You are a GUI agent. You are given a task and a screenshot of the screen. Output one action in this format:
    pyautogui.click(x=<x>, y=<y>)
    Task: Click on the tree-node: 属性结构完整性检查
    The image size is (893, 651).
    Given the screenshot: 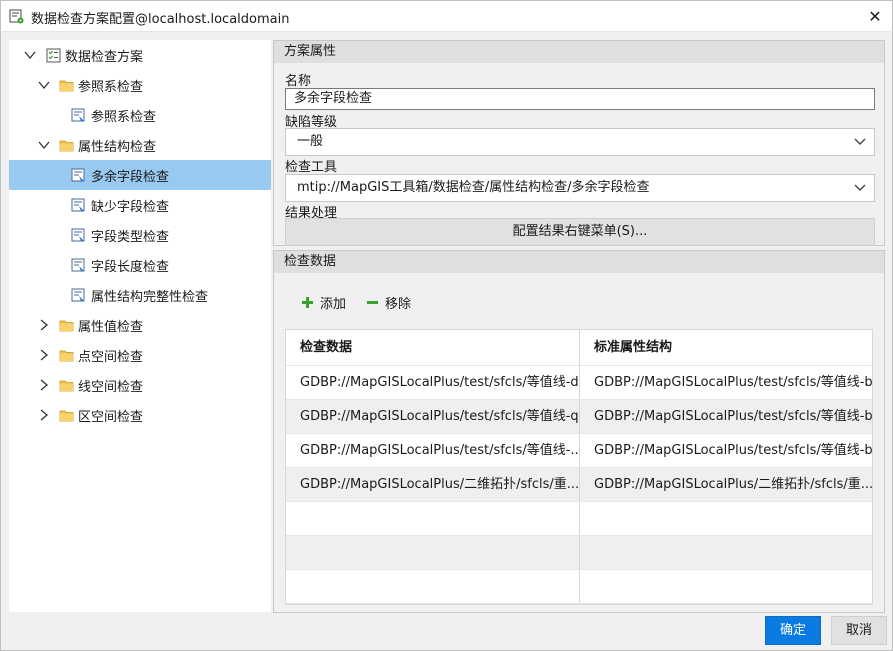 What is the action you would take?
    pyautogui.click(x=140, y=295)
    